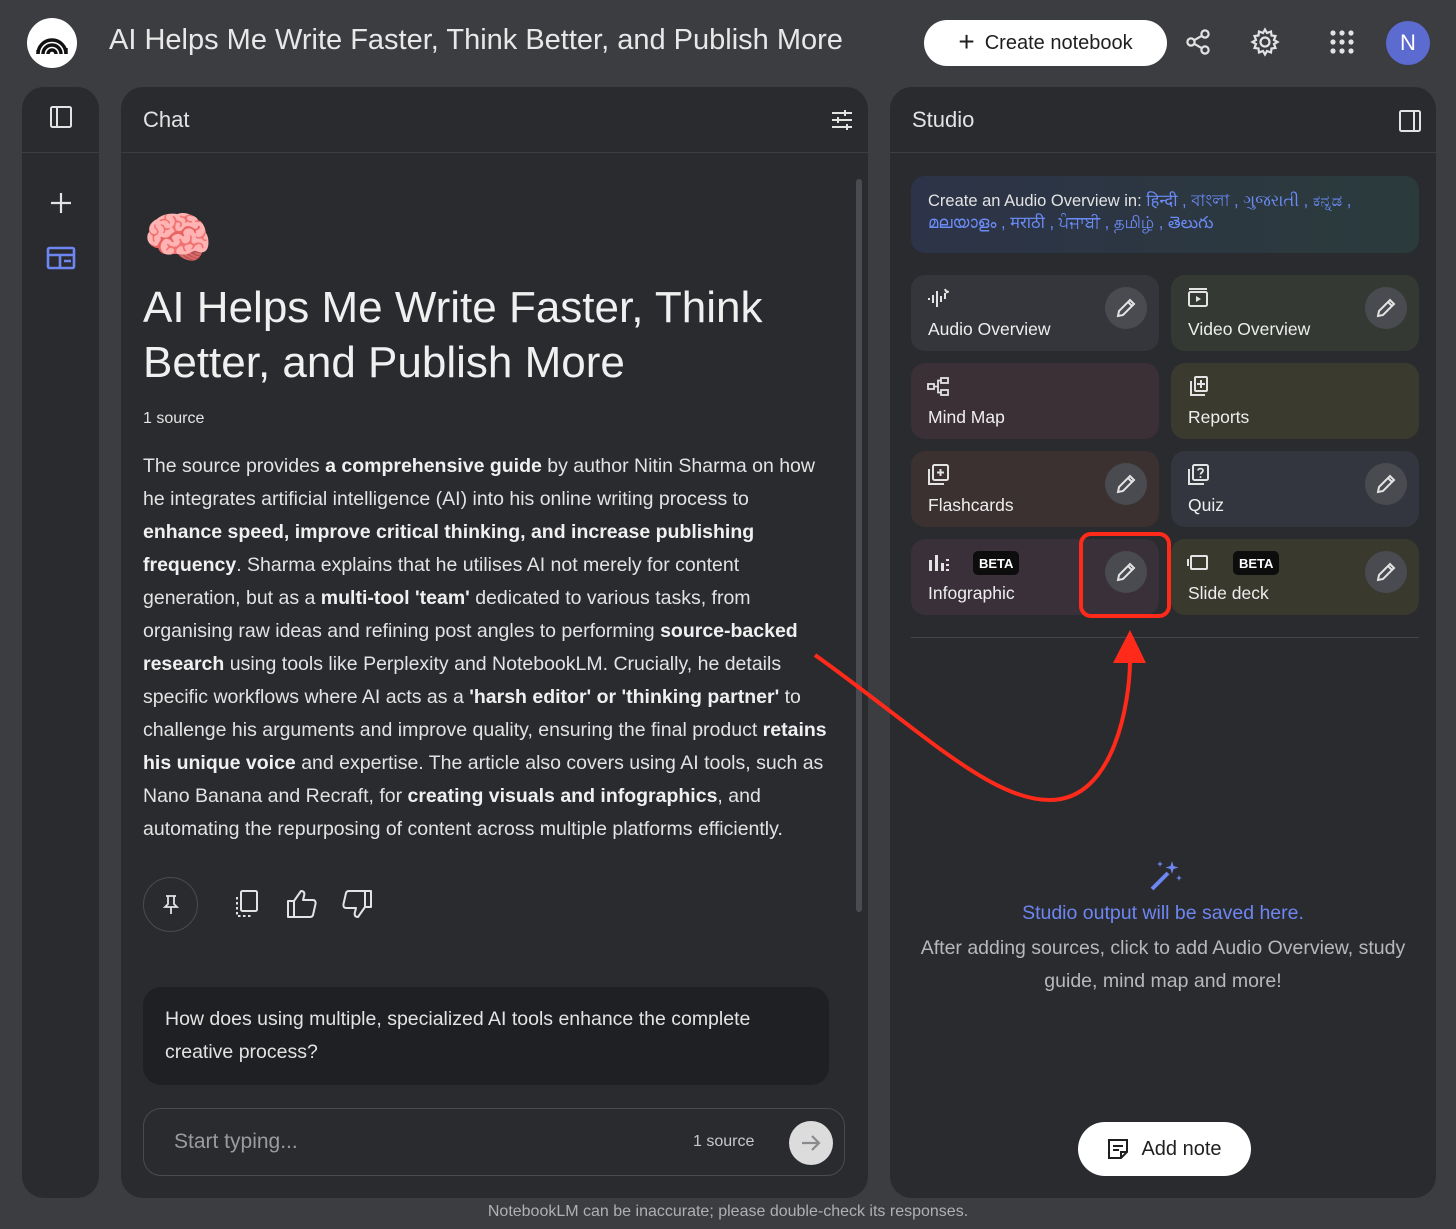 The height and width of the screenshot is (1229, 1456). Describe the element at coordinates (962, 223) in the screenshot. I see `language-link: മലയാളം` at that location.